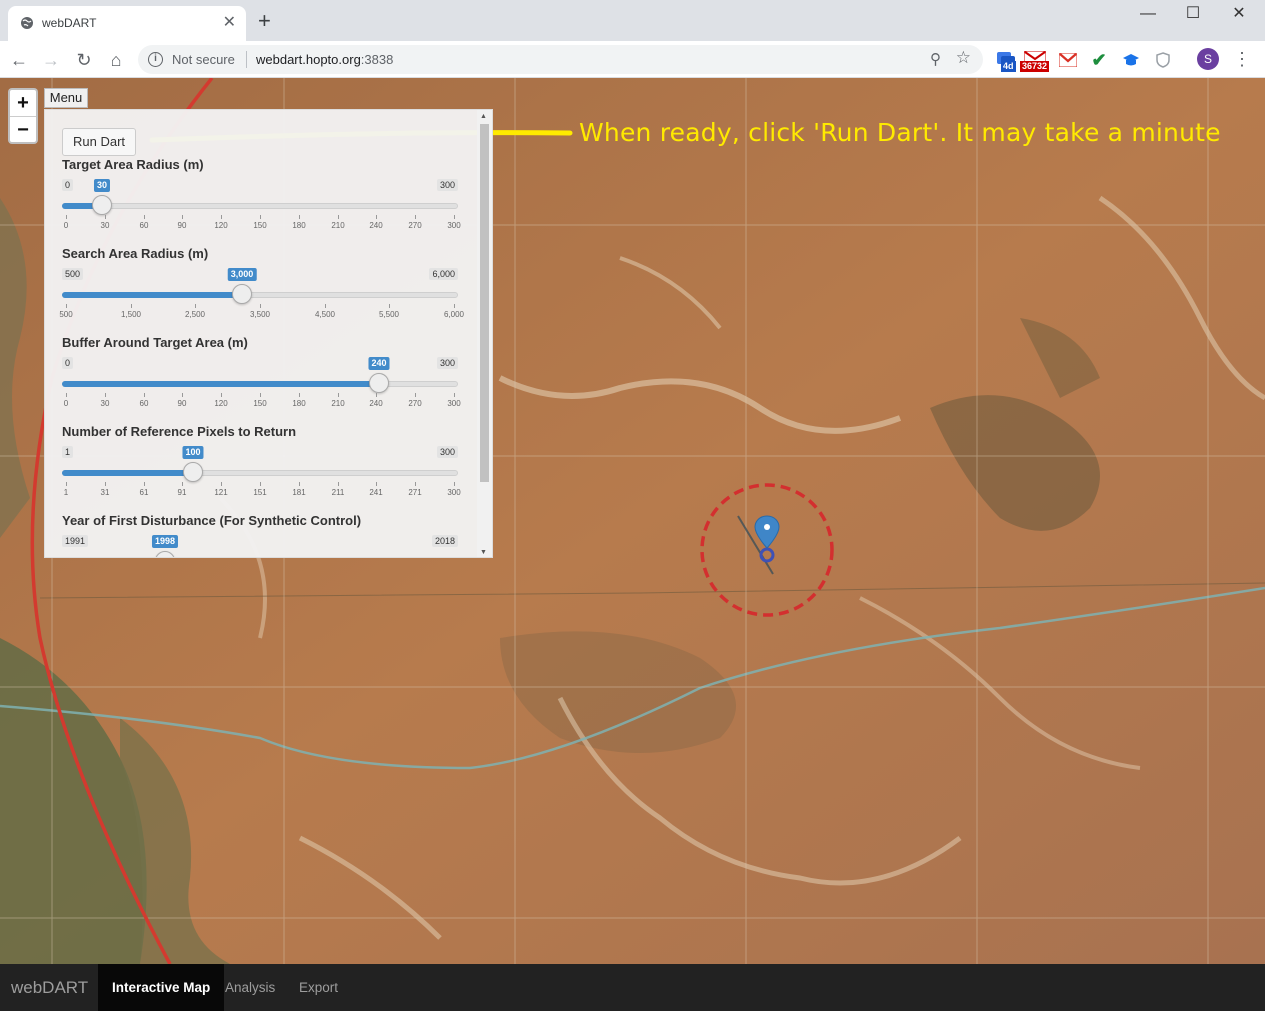 The width and height of the screenshot is (1265, 1011). Describe the element at coordinates (264, 21) in the screenshot. I see `new-tab-button: +` at that location.